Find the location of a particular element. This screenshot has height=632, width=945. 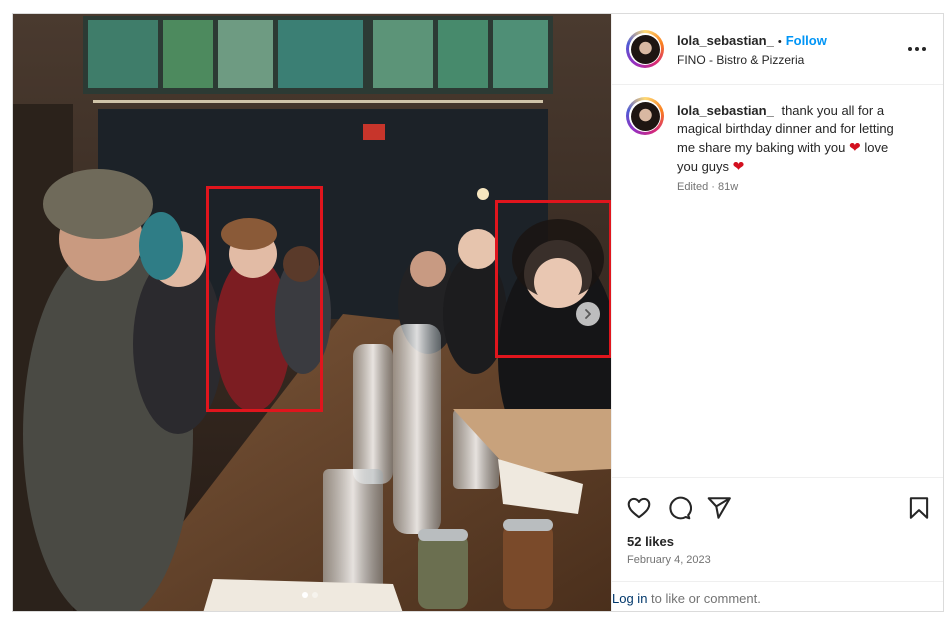

login-link: Log in is located at coordinates (629, 598).